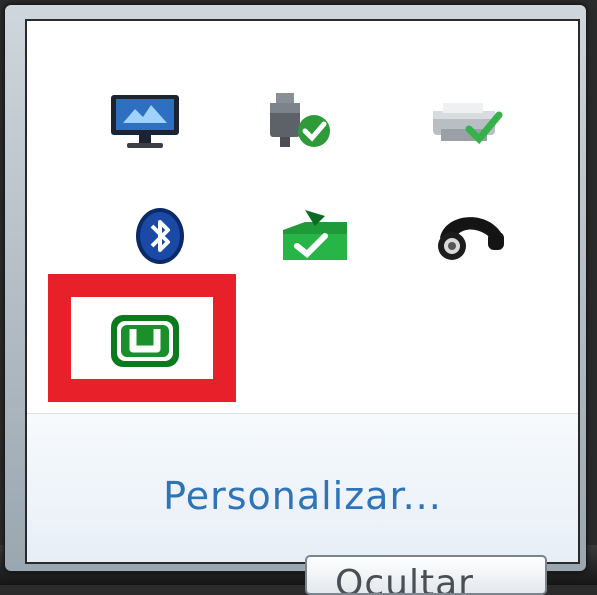  Describe the element at coordinates (145, 341) in the screenshot. I see `utorrent-icon` at that location.